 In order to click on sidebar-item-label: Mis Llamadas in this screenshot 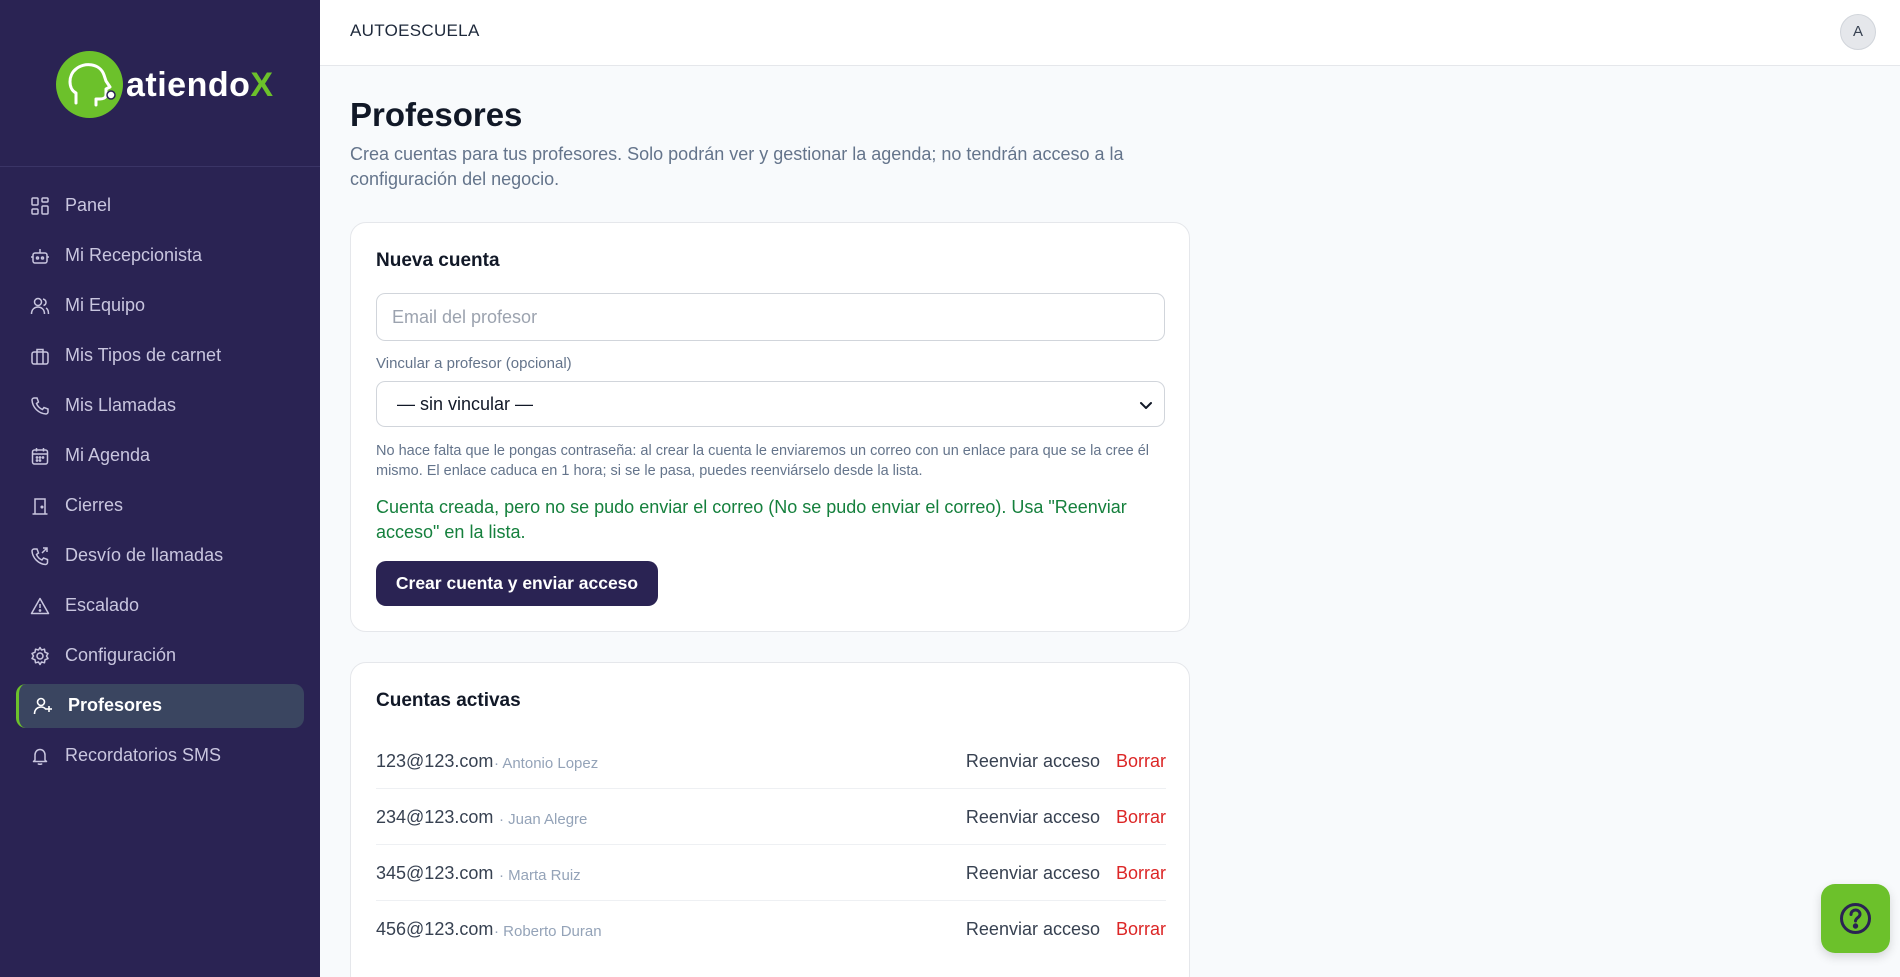, I will do `click(121, 405)`.